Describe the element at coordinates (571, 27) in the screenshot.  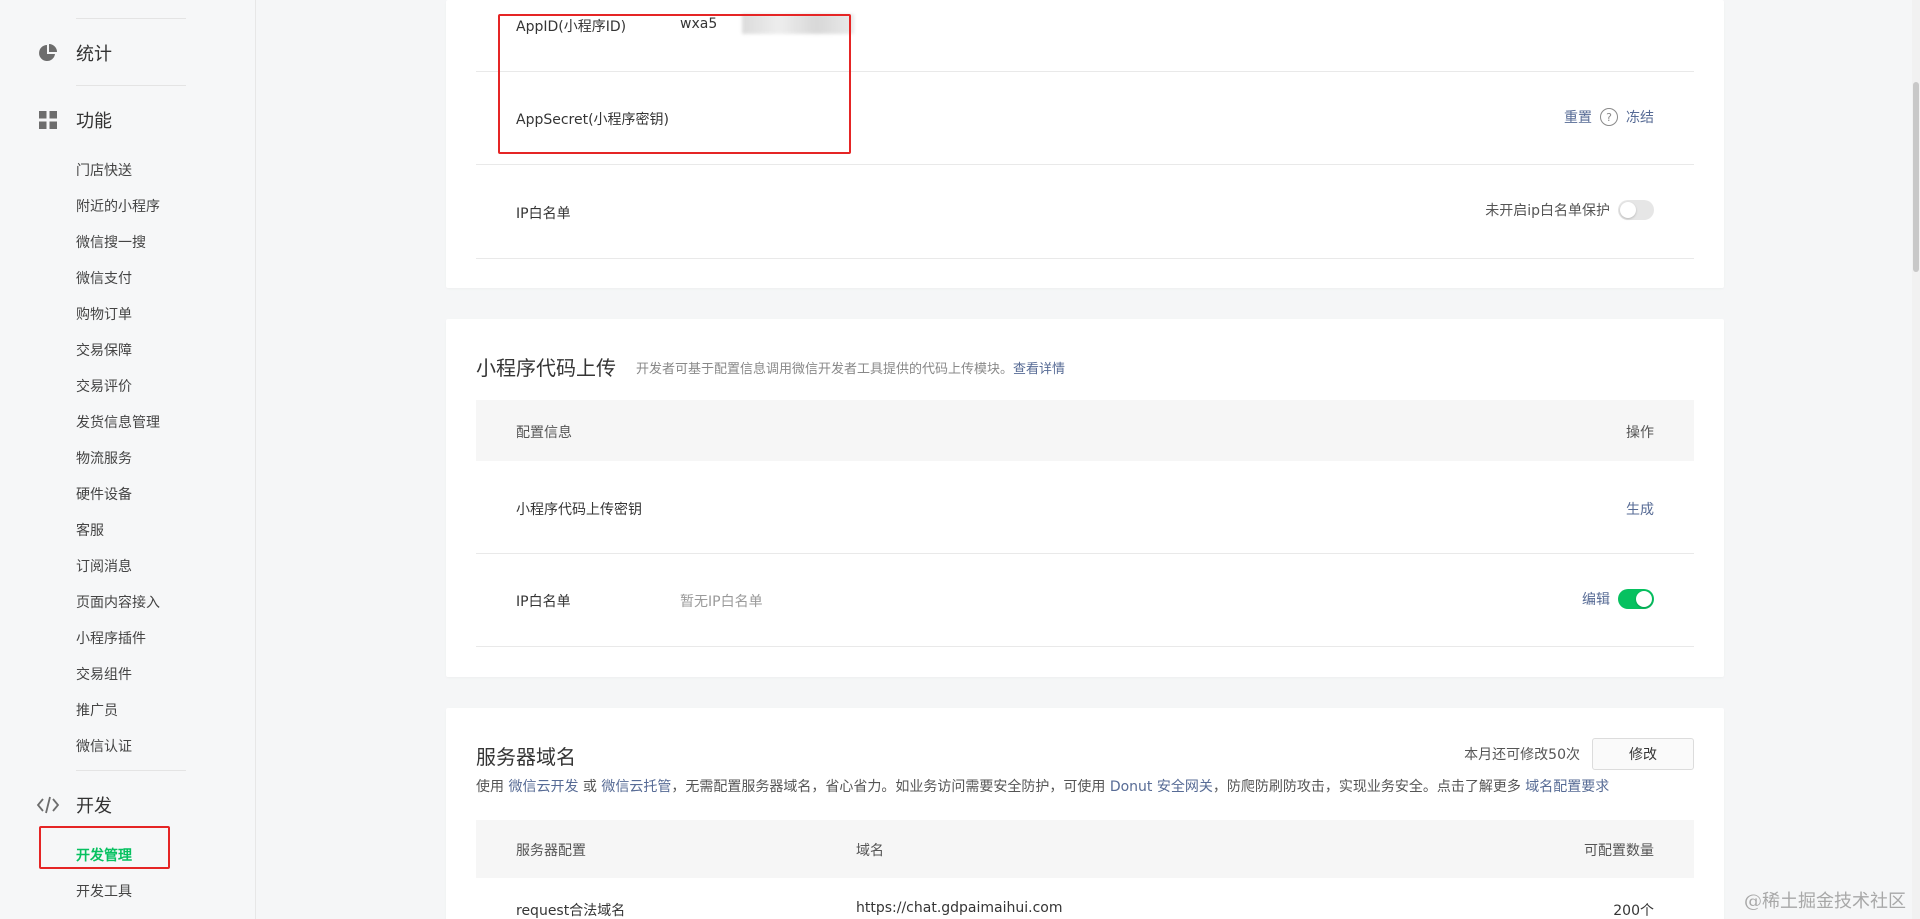
I see `appid-label: AppID(小程序ID)` at that location.